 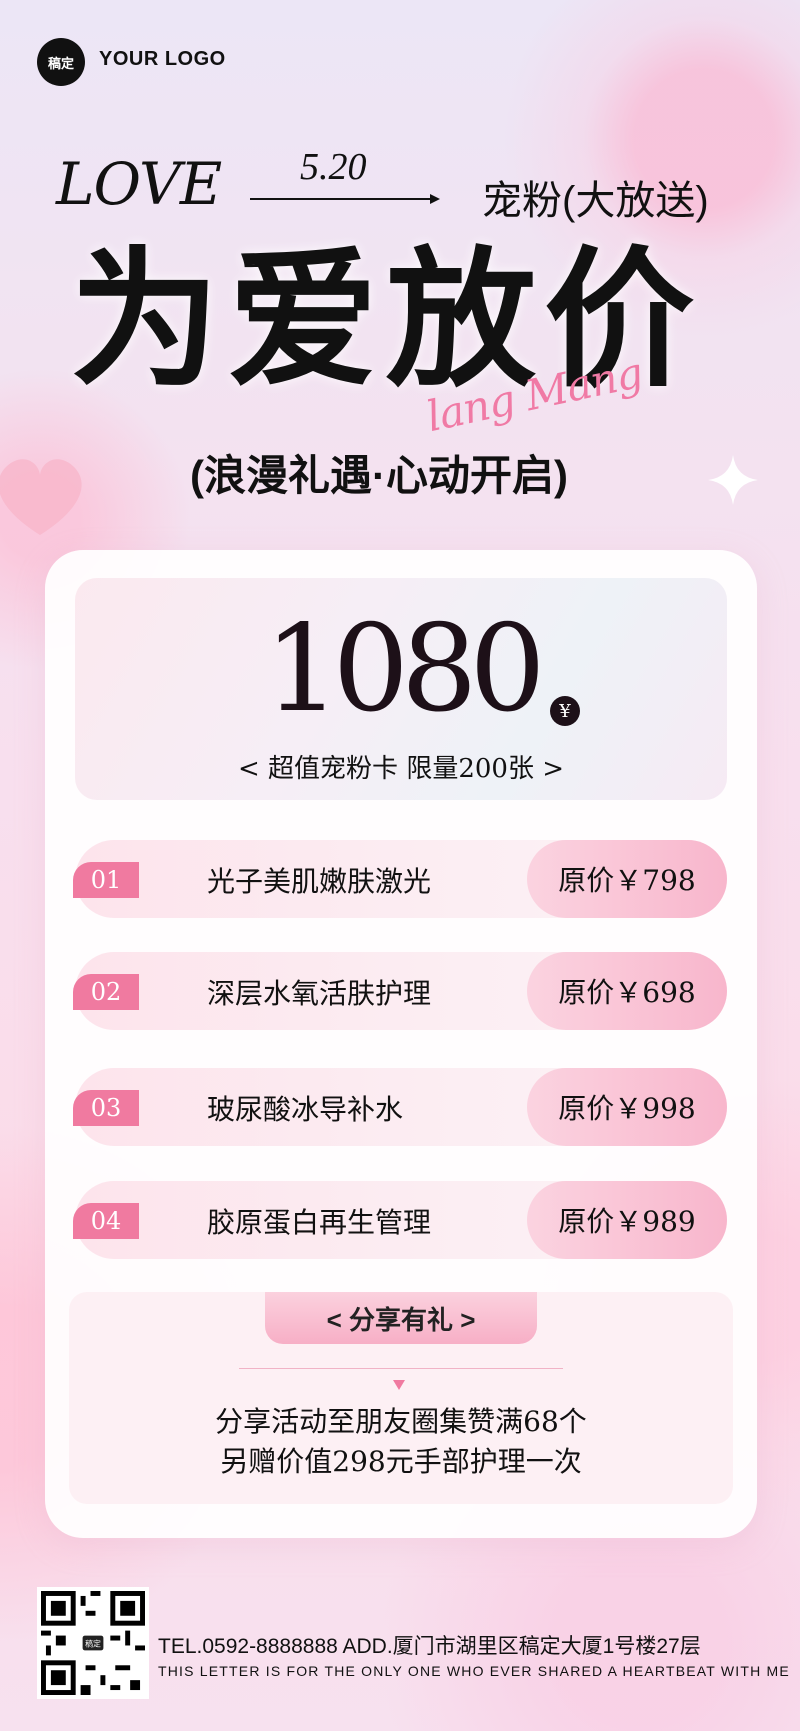 I want to click on list-item: 04 胶原蛋白再生管理 原价￥989, so click(x=400, y=1220).